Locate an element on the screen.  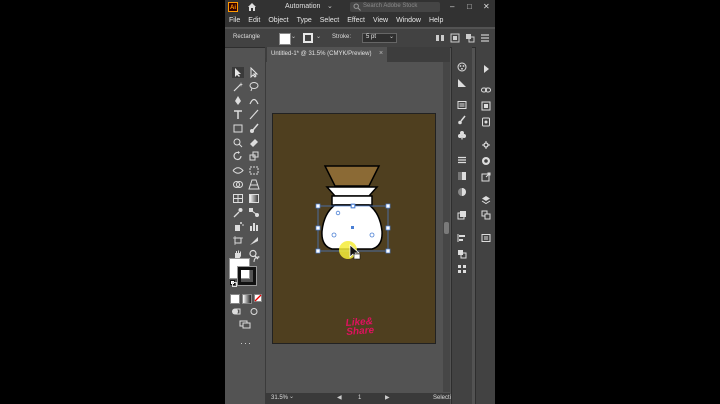
maximize-button: □ is located at coordinates (469, 6).